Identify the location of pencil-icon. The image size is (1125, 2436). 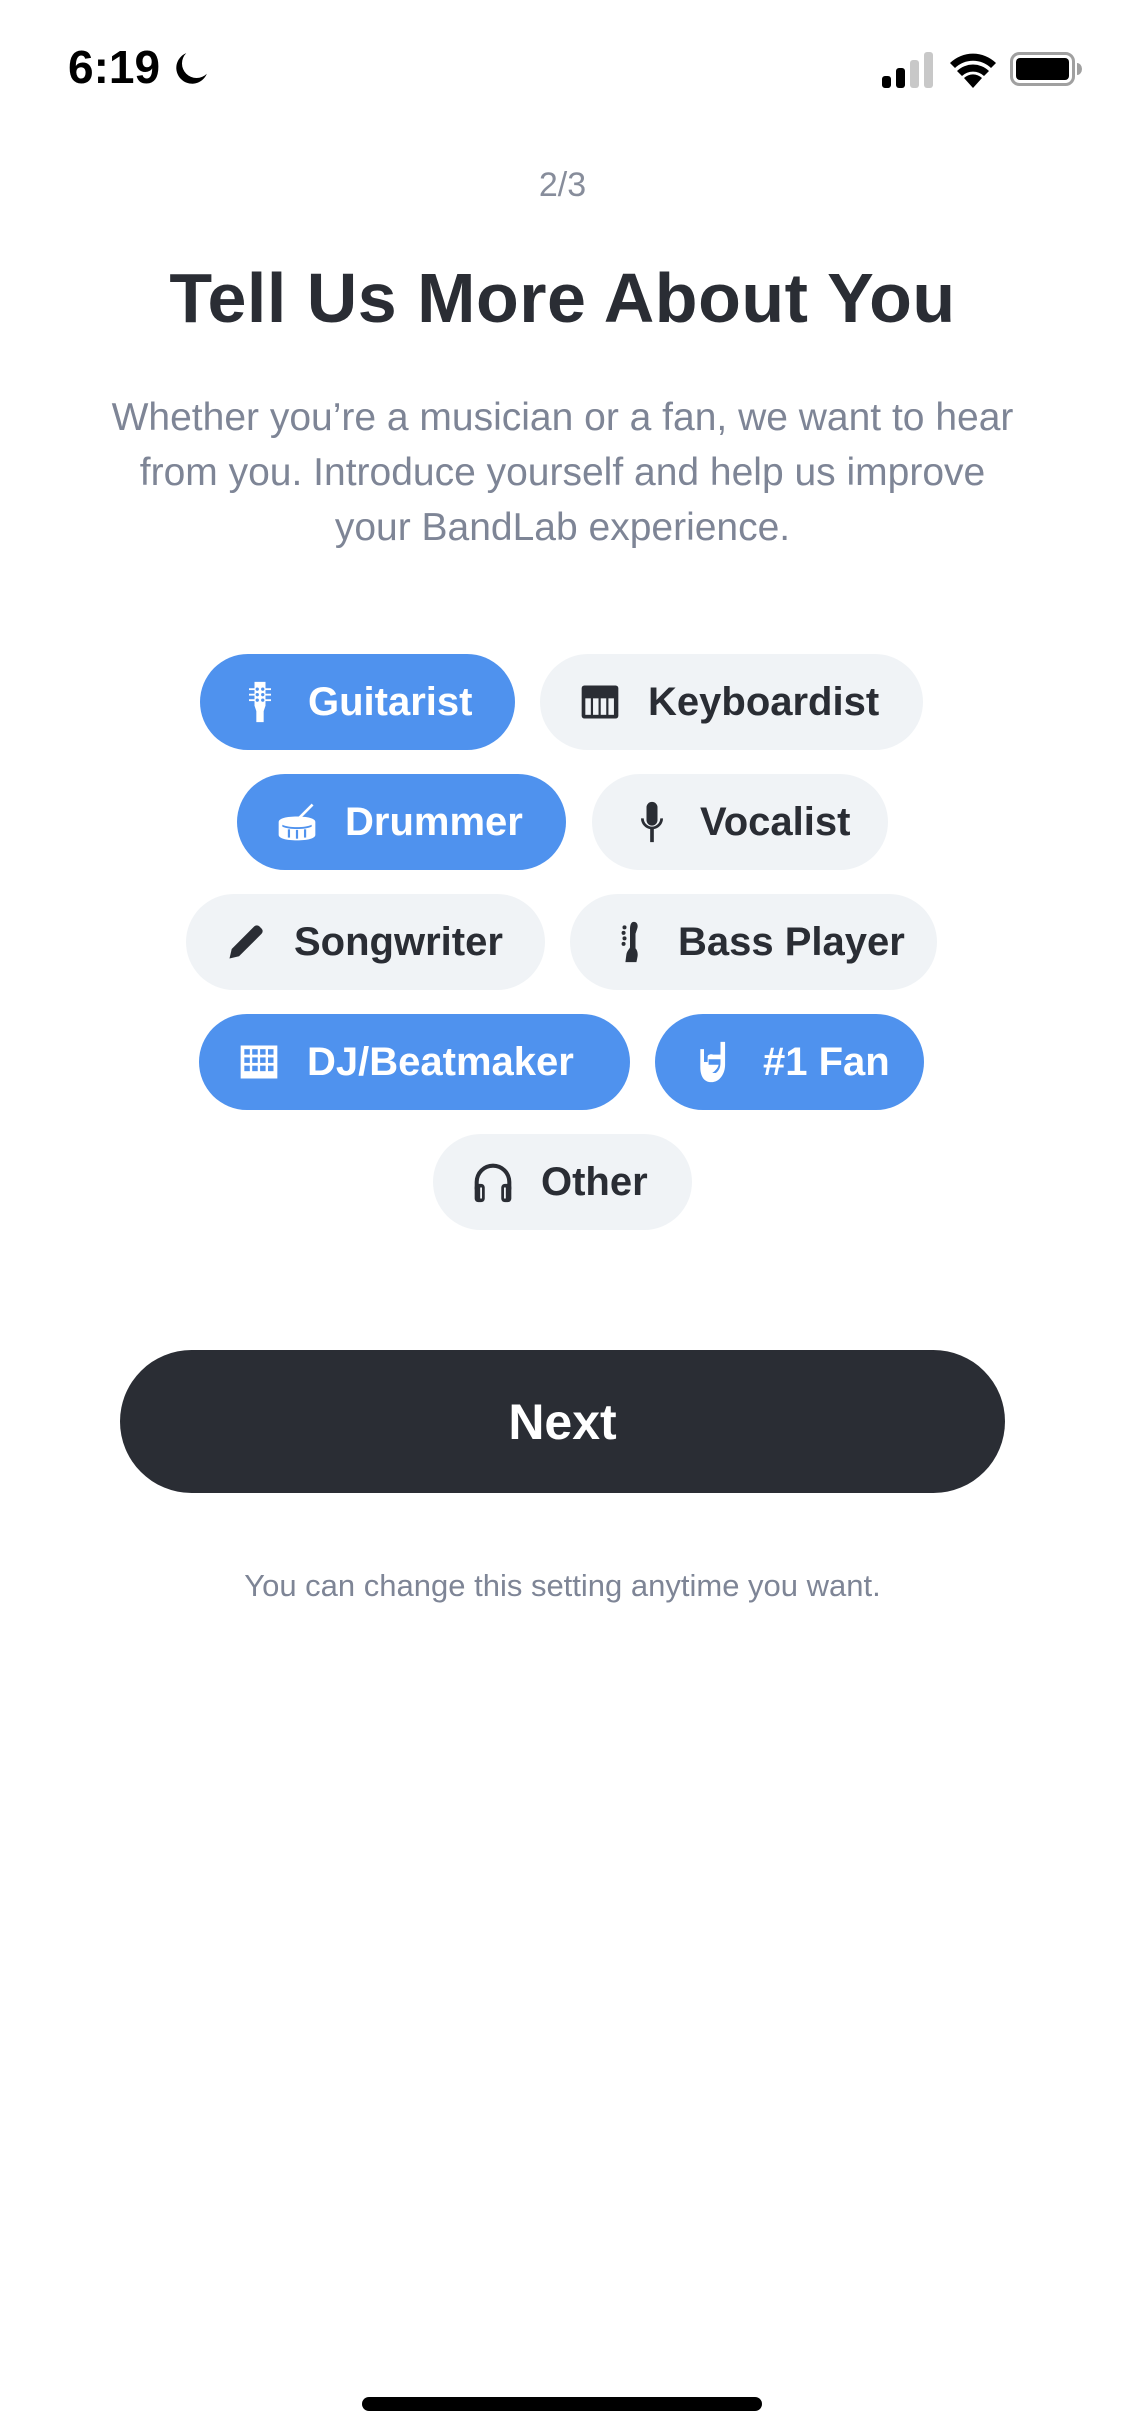
(246, 942).